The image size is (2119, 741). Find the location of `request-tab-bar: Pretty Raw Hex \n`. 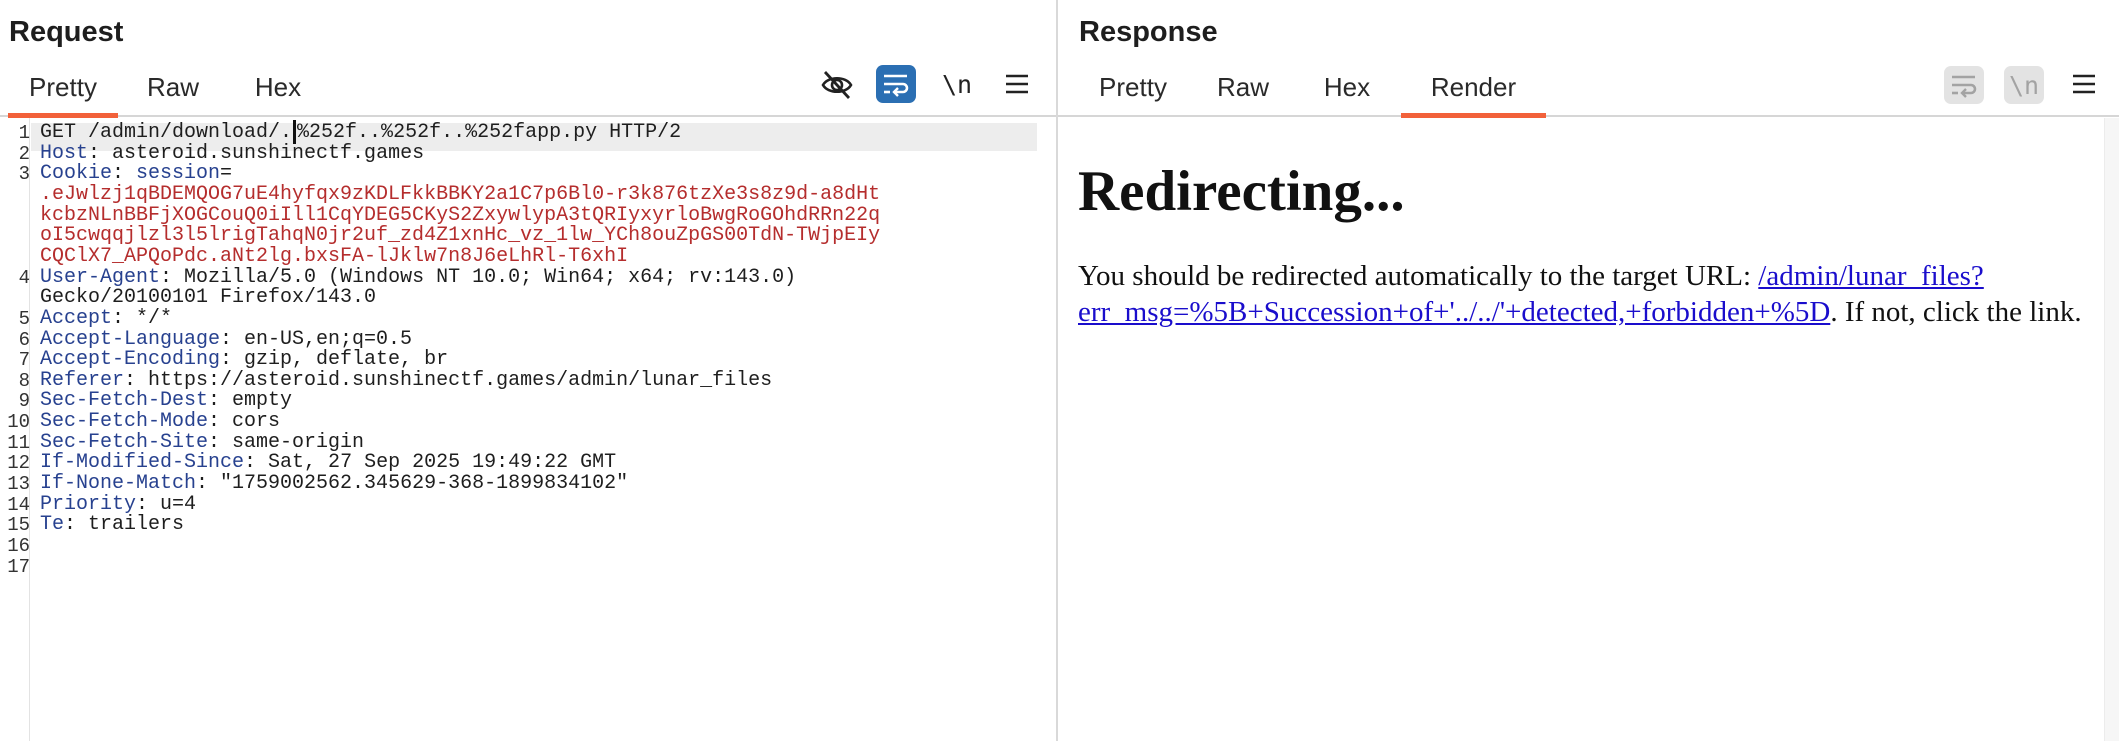

request-tab-bar: Pretty Raw Hex \n is located at coordinates (528, 89).